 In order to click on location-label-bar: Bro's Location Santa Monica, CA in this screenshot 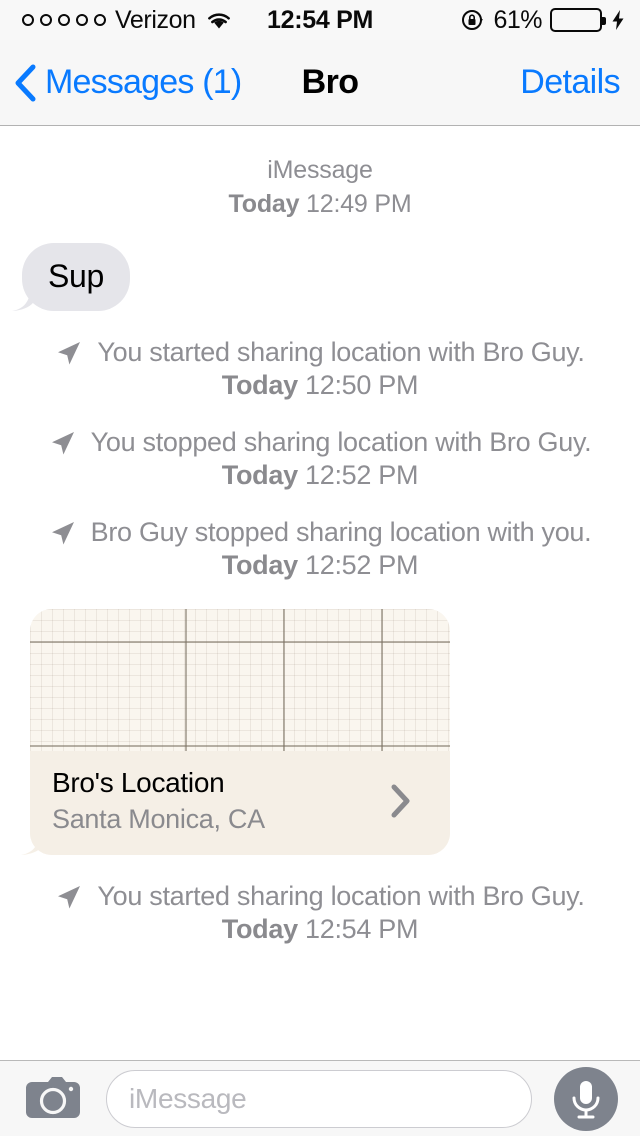, I will do `click(240, 803)`.